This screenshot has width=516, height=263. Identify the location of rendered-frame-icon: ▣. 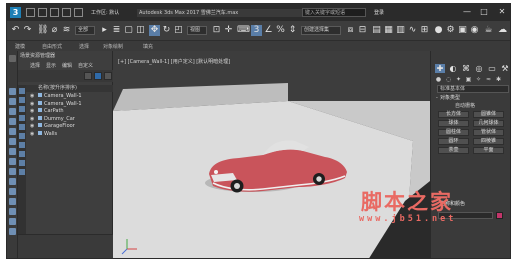
(462, 30).